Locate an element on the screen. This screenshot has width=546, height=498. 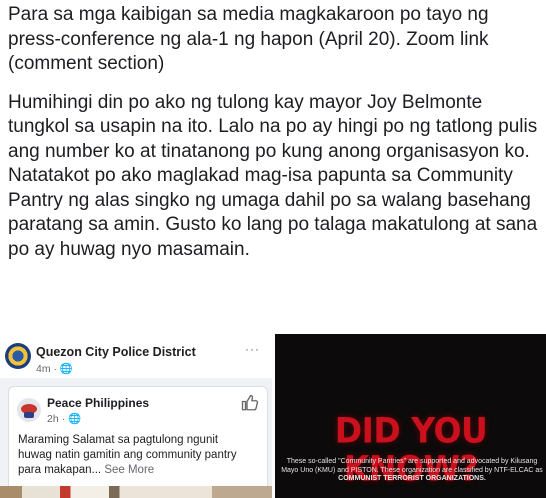
page-name: Quezon City Police District is located at coordinates (116, 352).